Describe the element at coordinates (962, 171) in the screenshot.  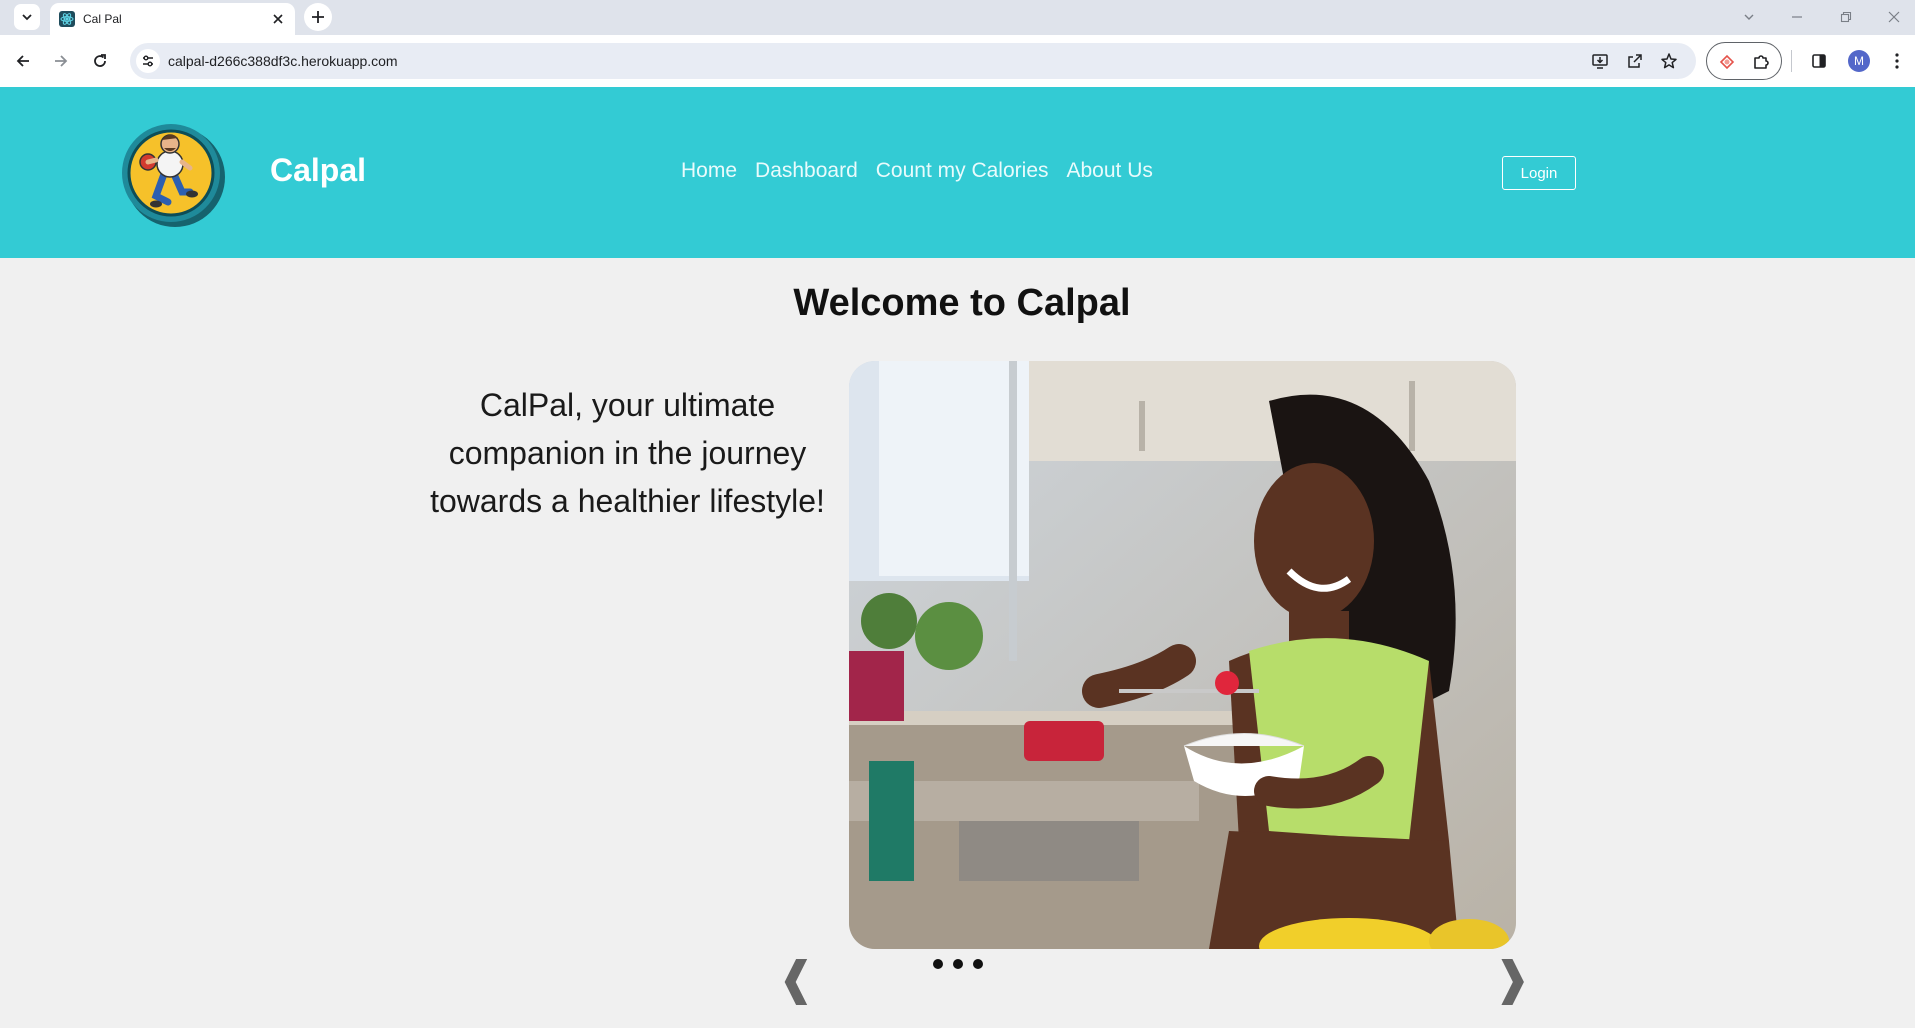
I see `nav-link-count-my-calories: Count my Calories` at that location.